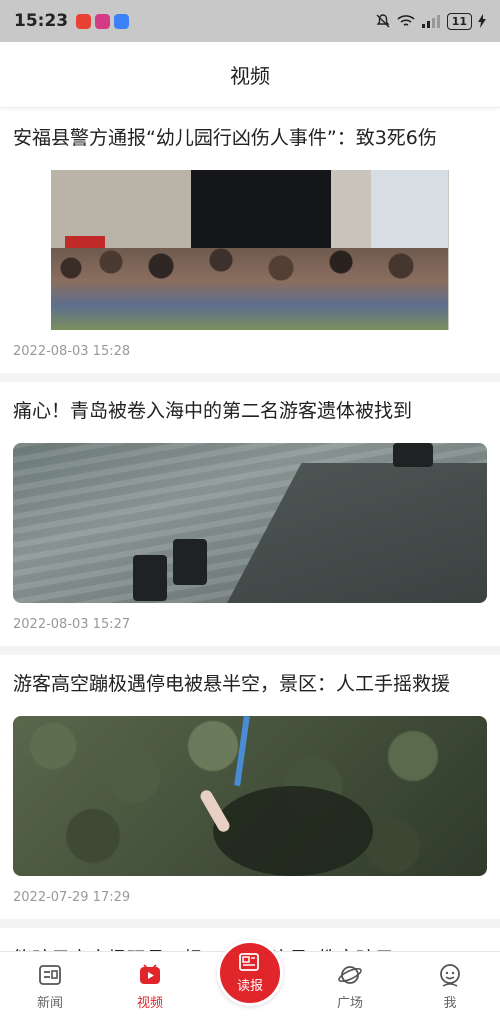 This screenshot has height=1020, width=500. Describe the element at coordinates (482, 21) in the screenshot. I see `charging-icon` at that location.